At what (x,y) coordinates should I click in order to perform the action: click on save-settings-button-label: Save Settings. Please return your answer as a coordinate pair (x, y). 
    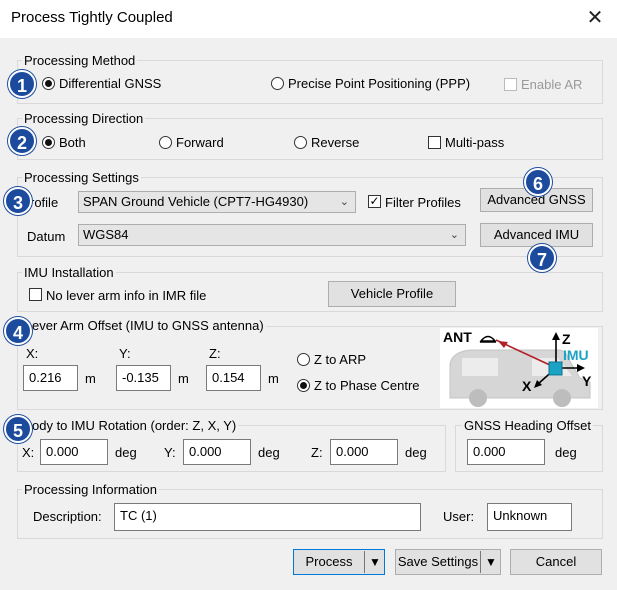
    Looking at the image, I should click on (438, 561).